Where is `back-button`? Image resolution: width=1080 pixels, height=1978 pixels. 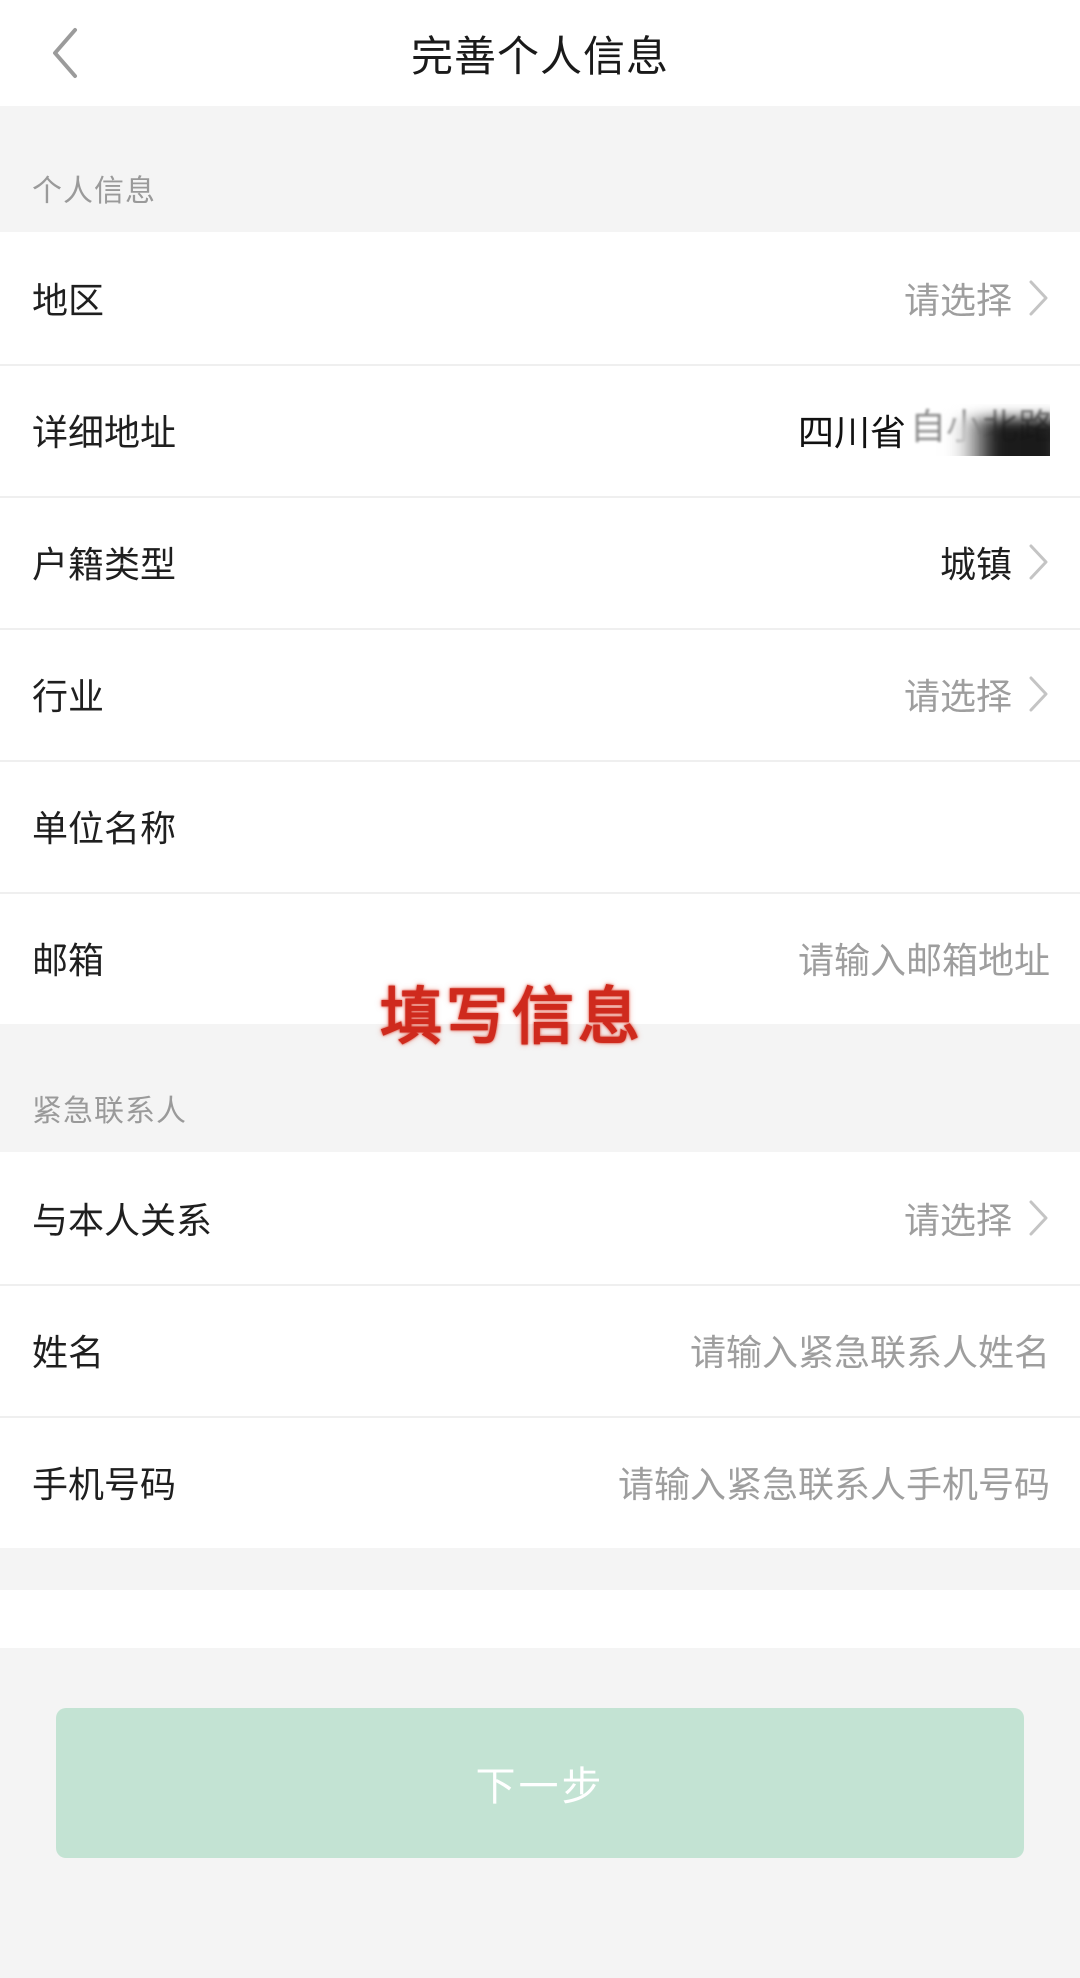 back-button is located at coordinates (65, 53).